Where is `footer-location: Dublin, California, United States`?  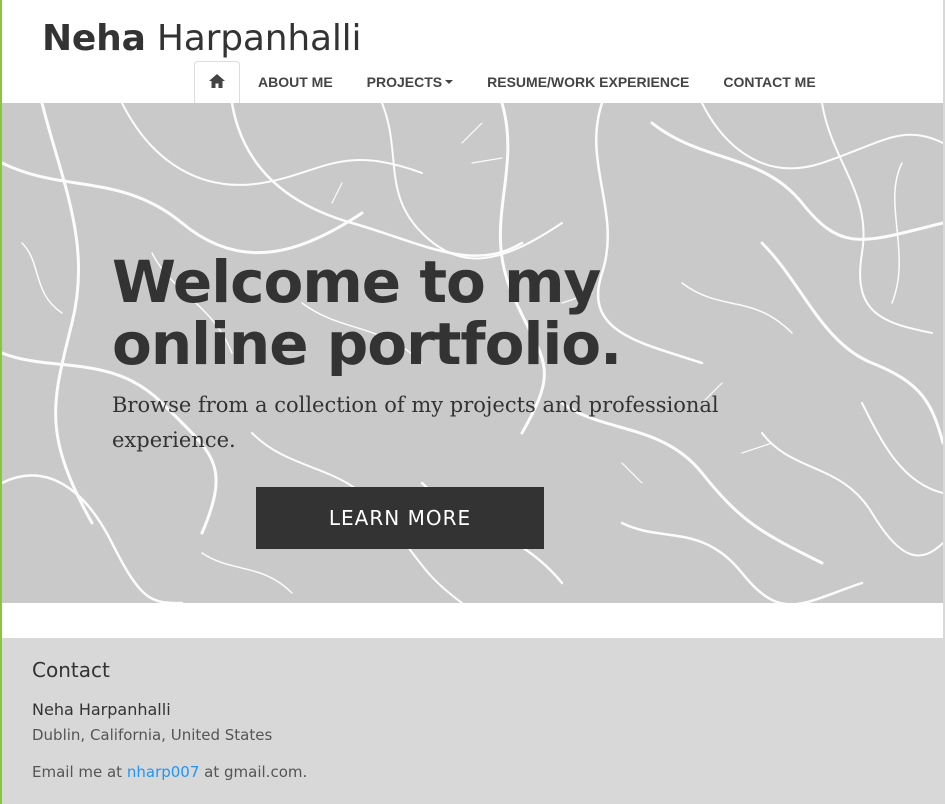
footer-location: Dublin, California, United States is located at coordinates (152, 735).